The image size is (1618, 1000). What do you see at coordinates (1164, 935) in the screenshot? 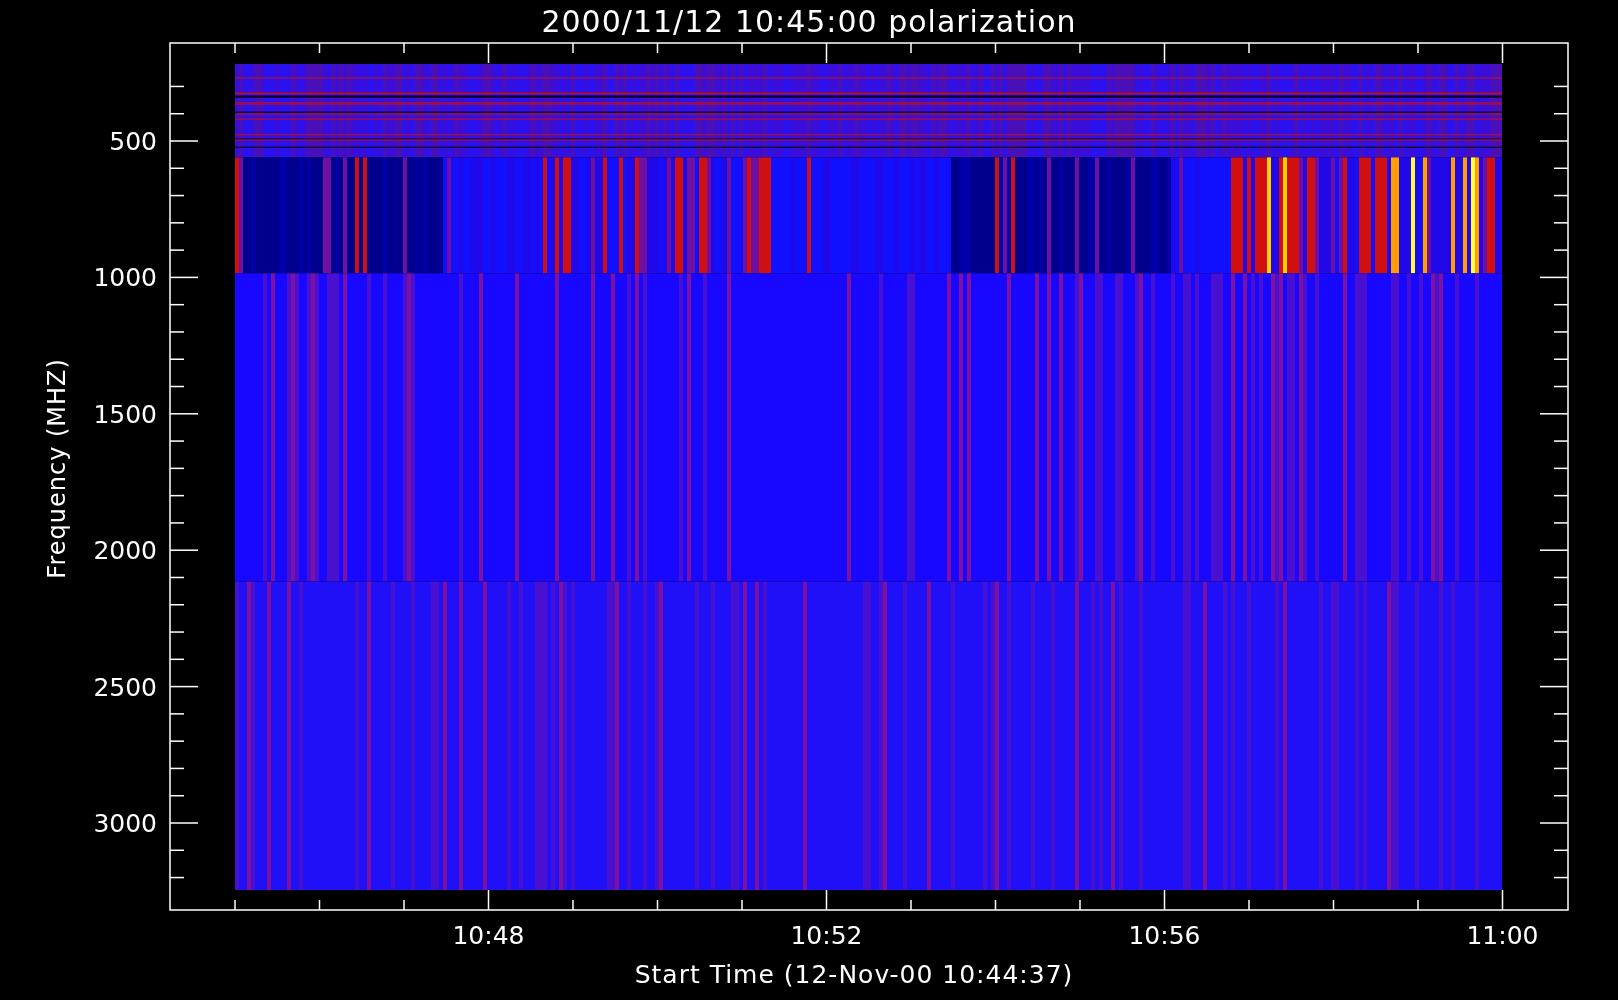
I see `x-tick-label: 10:56` at bounding box center [1164, 935].